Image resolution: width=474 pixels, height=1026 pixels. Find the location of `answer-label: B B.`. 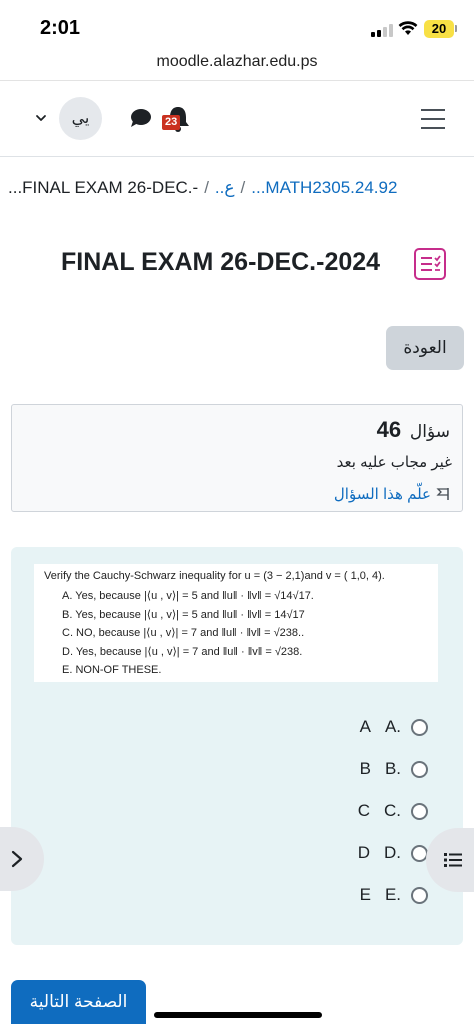

answer-label: B B. is located at coordinates (380, 769).